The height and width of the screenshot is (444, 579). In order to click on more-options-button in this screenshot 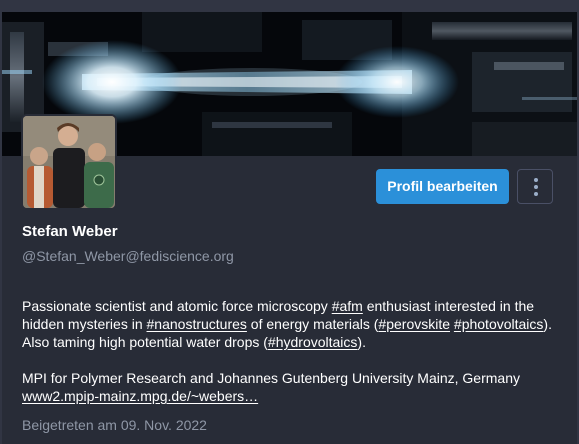, I will do `click(535, 186)`.